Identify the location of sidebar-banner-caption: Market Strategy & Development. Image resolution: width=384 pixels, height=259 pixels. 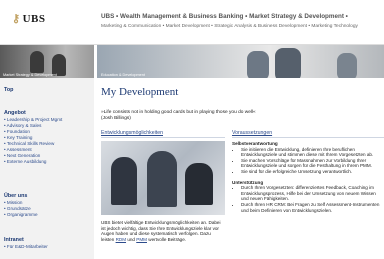
(30, 75).